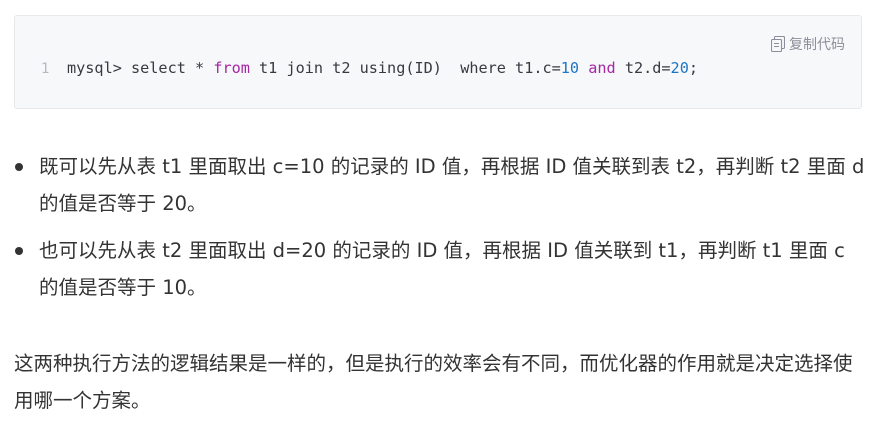 This screenshot has width=878, height=423. Describe the element at coordinates (778, 44) in the screenshot. I see `copy-icon` at that location.